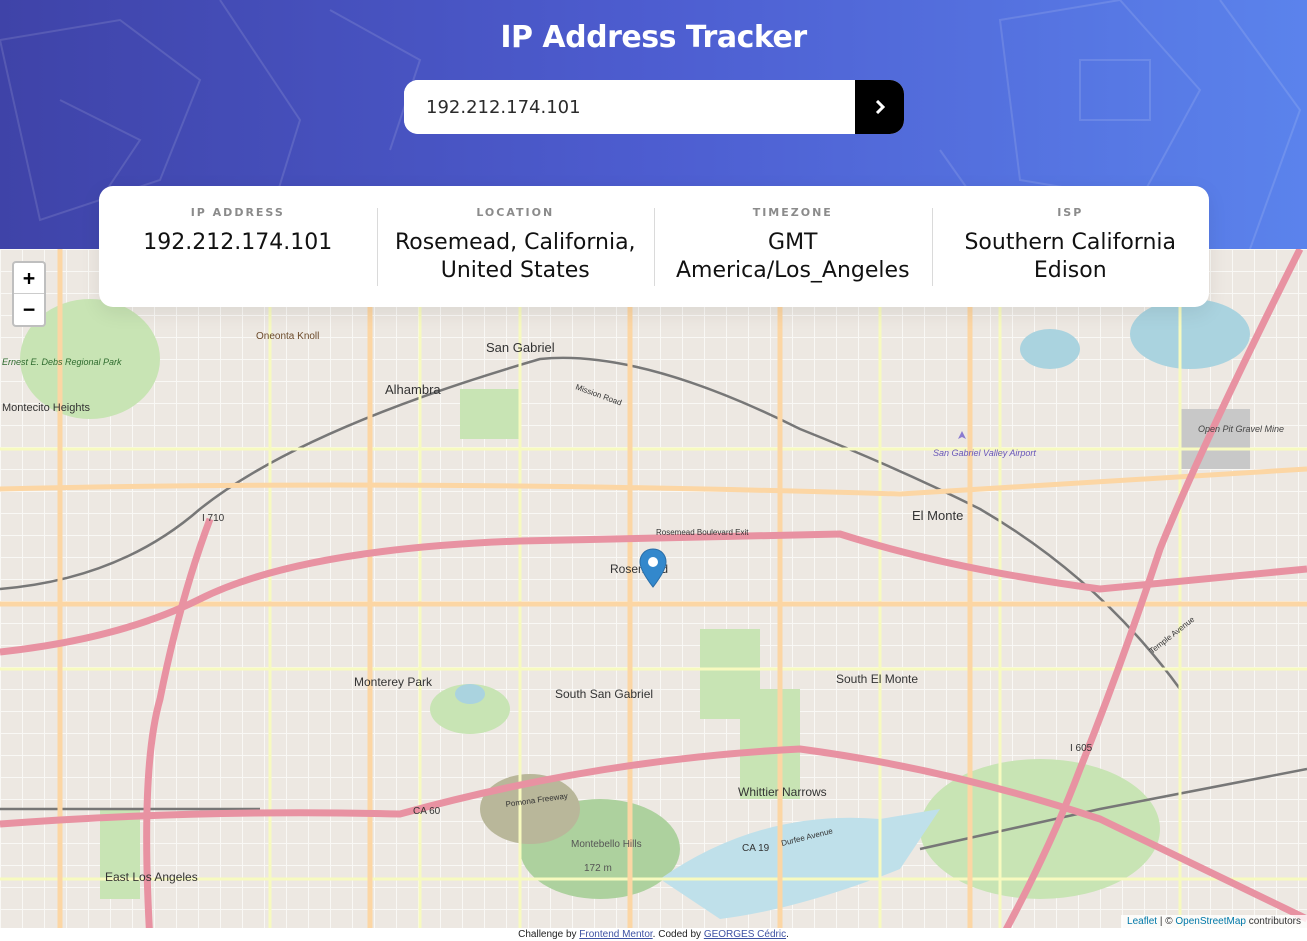  What do you see at coordinates (1210, 921) in the screenshot?
I see `osm-link: OpenStreetMap` at bounding box center [1210, 921].